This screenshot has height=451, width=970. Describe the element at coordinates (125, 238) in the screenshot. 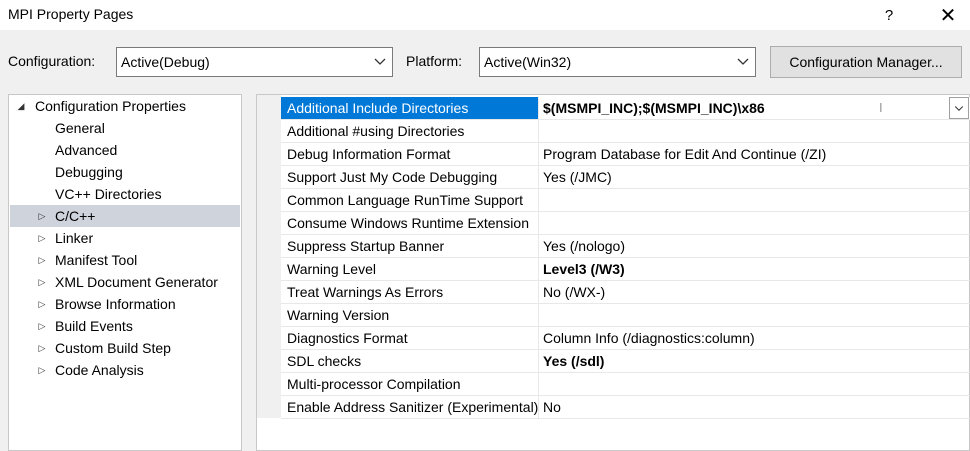

I see `tree-item-linker: ▷ Linker` at that location.